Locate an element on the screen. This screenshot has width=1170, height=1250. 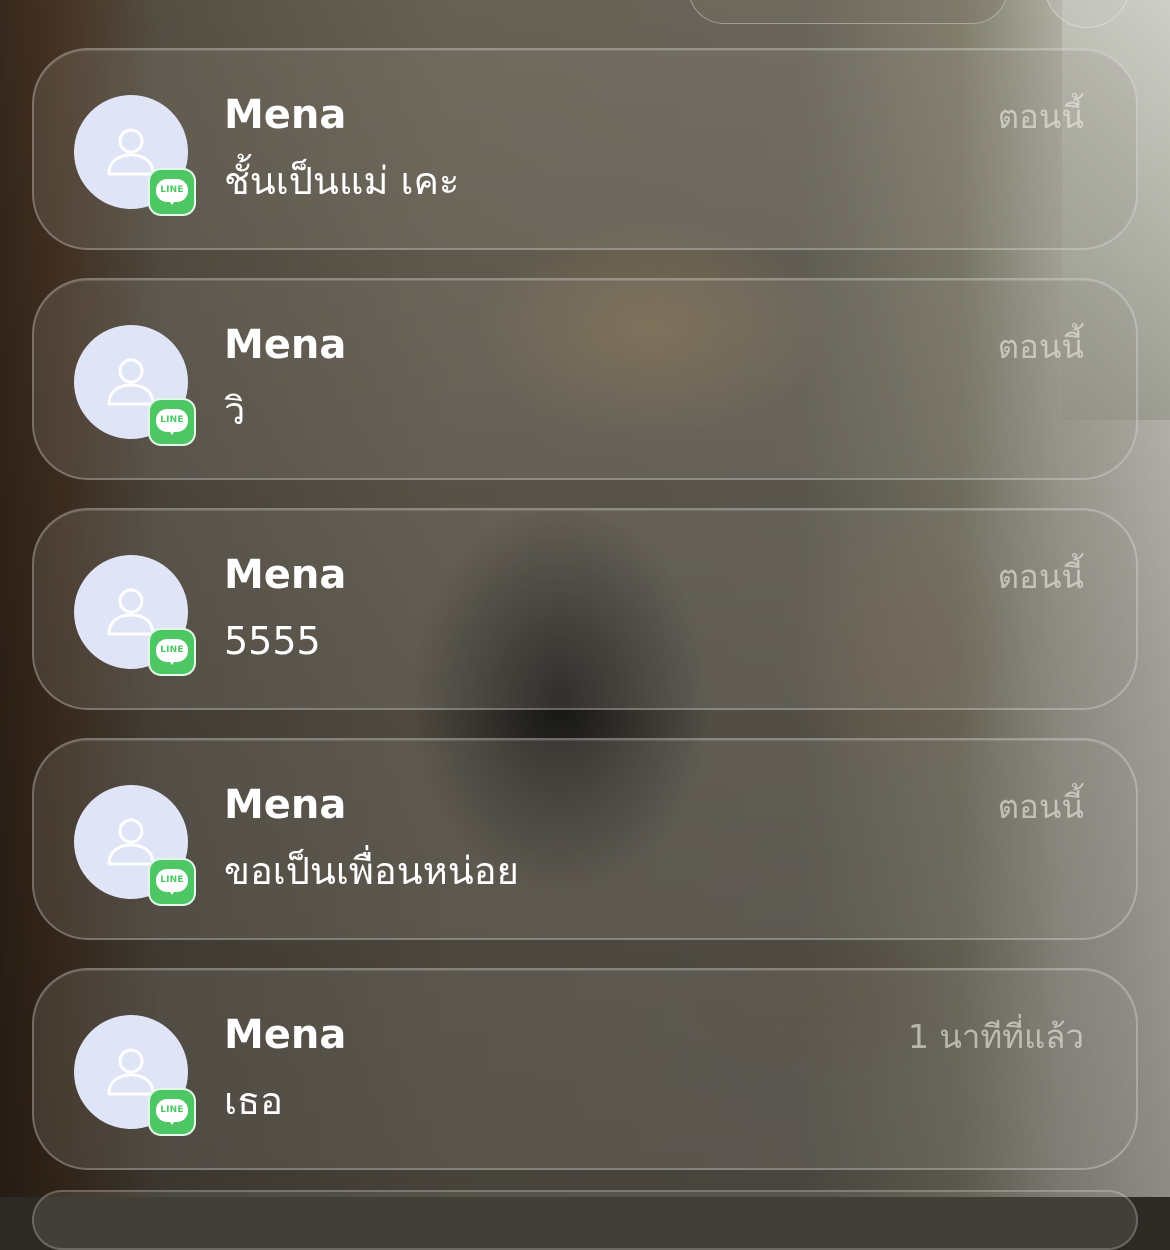
notification-message: ขอเป็นเพื่อนหน่อย is located at coordinates (371, 871).